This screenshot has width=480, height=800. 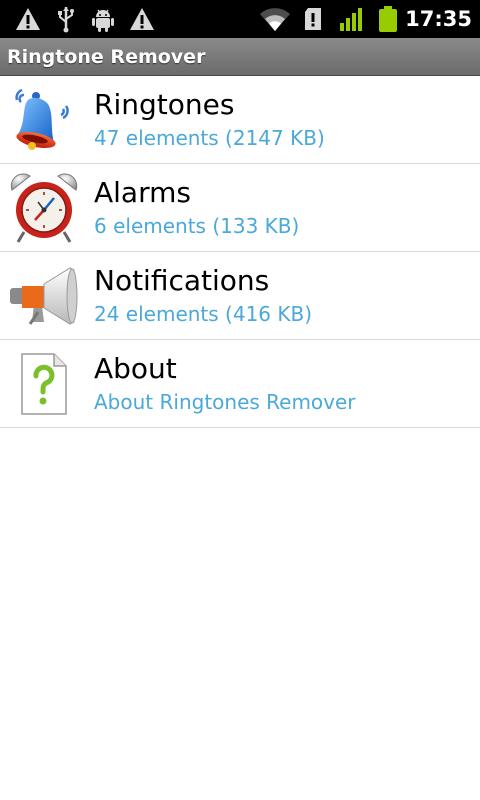 I want to click on list-item-about: About About Ringtones Remover, so click(x=240, y=384).